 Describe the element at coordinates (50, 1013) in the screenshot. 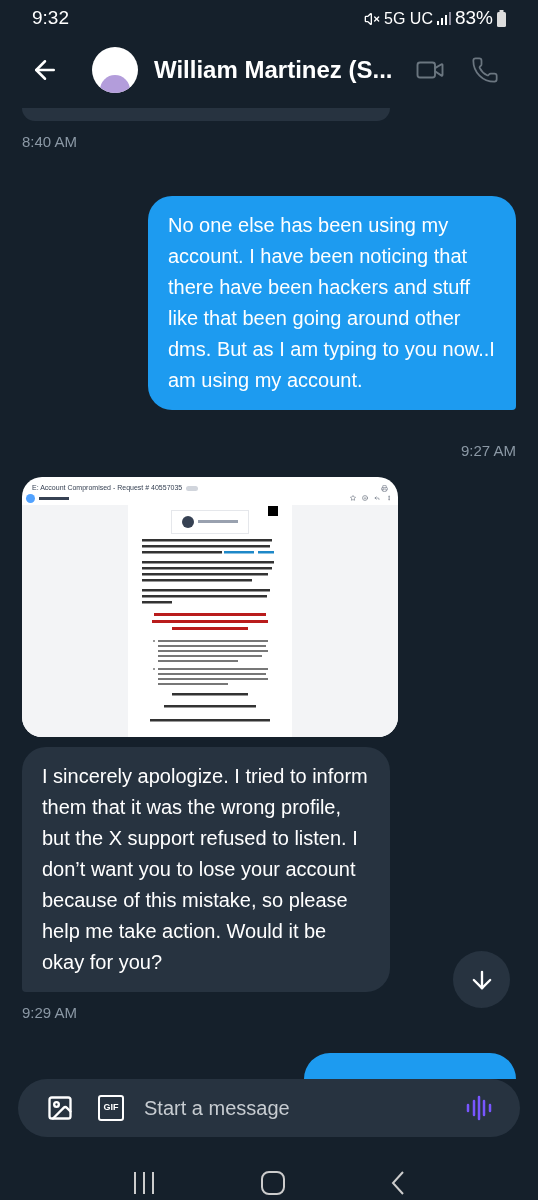

I see `message-time: 9:29 AM` at that location.